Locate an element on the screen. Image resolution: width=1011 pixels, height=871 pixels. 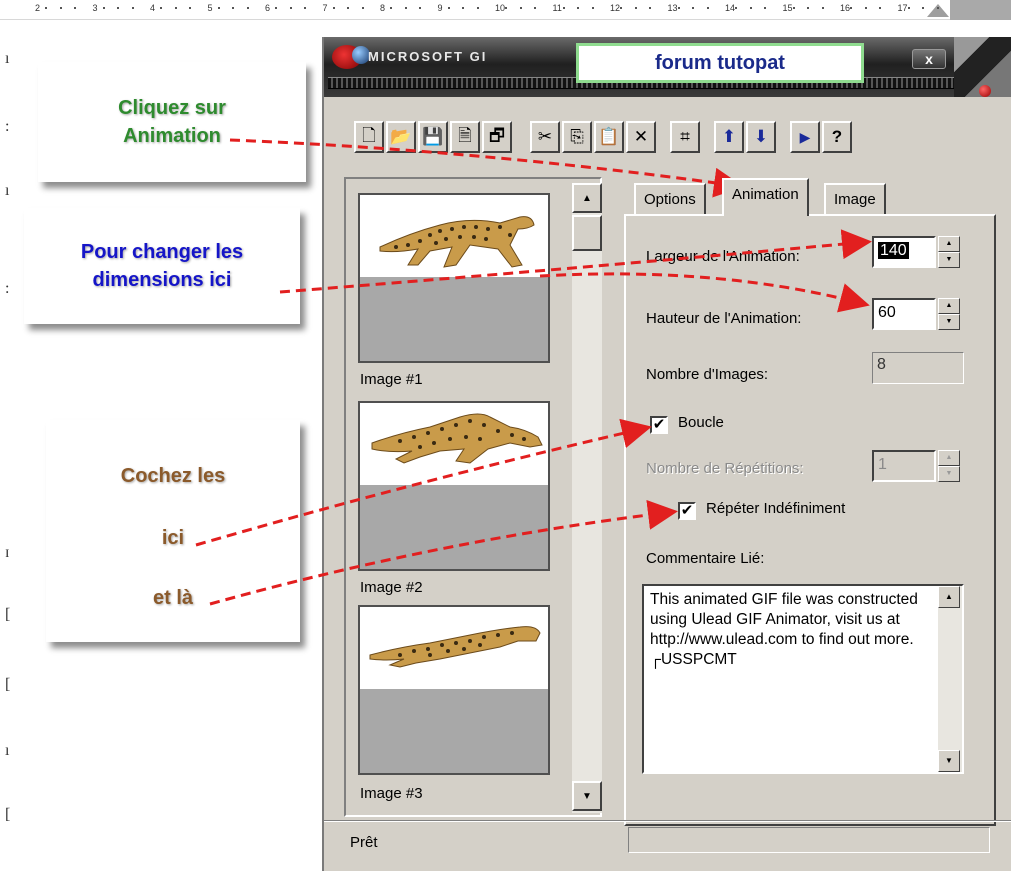
callout-animation: Cliquez sur Animation is located at coordinates (172, 122).